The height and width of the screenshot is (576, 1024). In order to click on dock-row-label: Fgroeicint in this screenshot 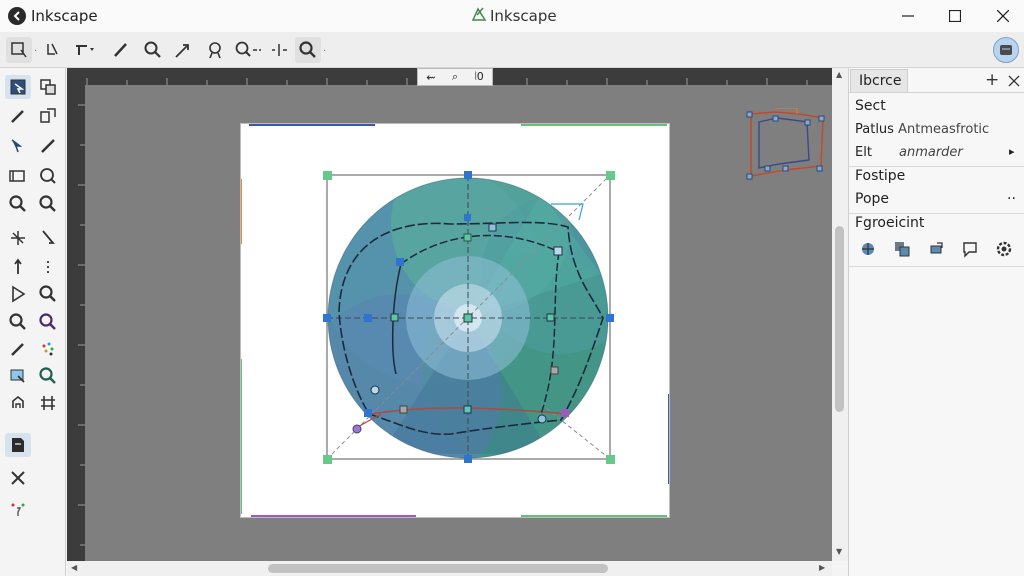, I will do `click(890, 223)`.